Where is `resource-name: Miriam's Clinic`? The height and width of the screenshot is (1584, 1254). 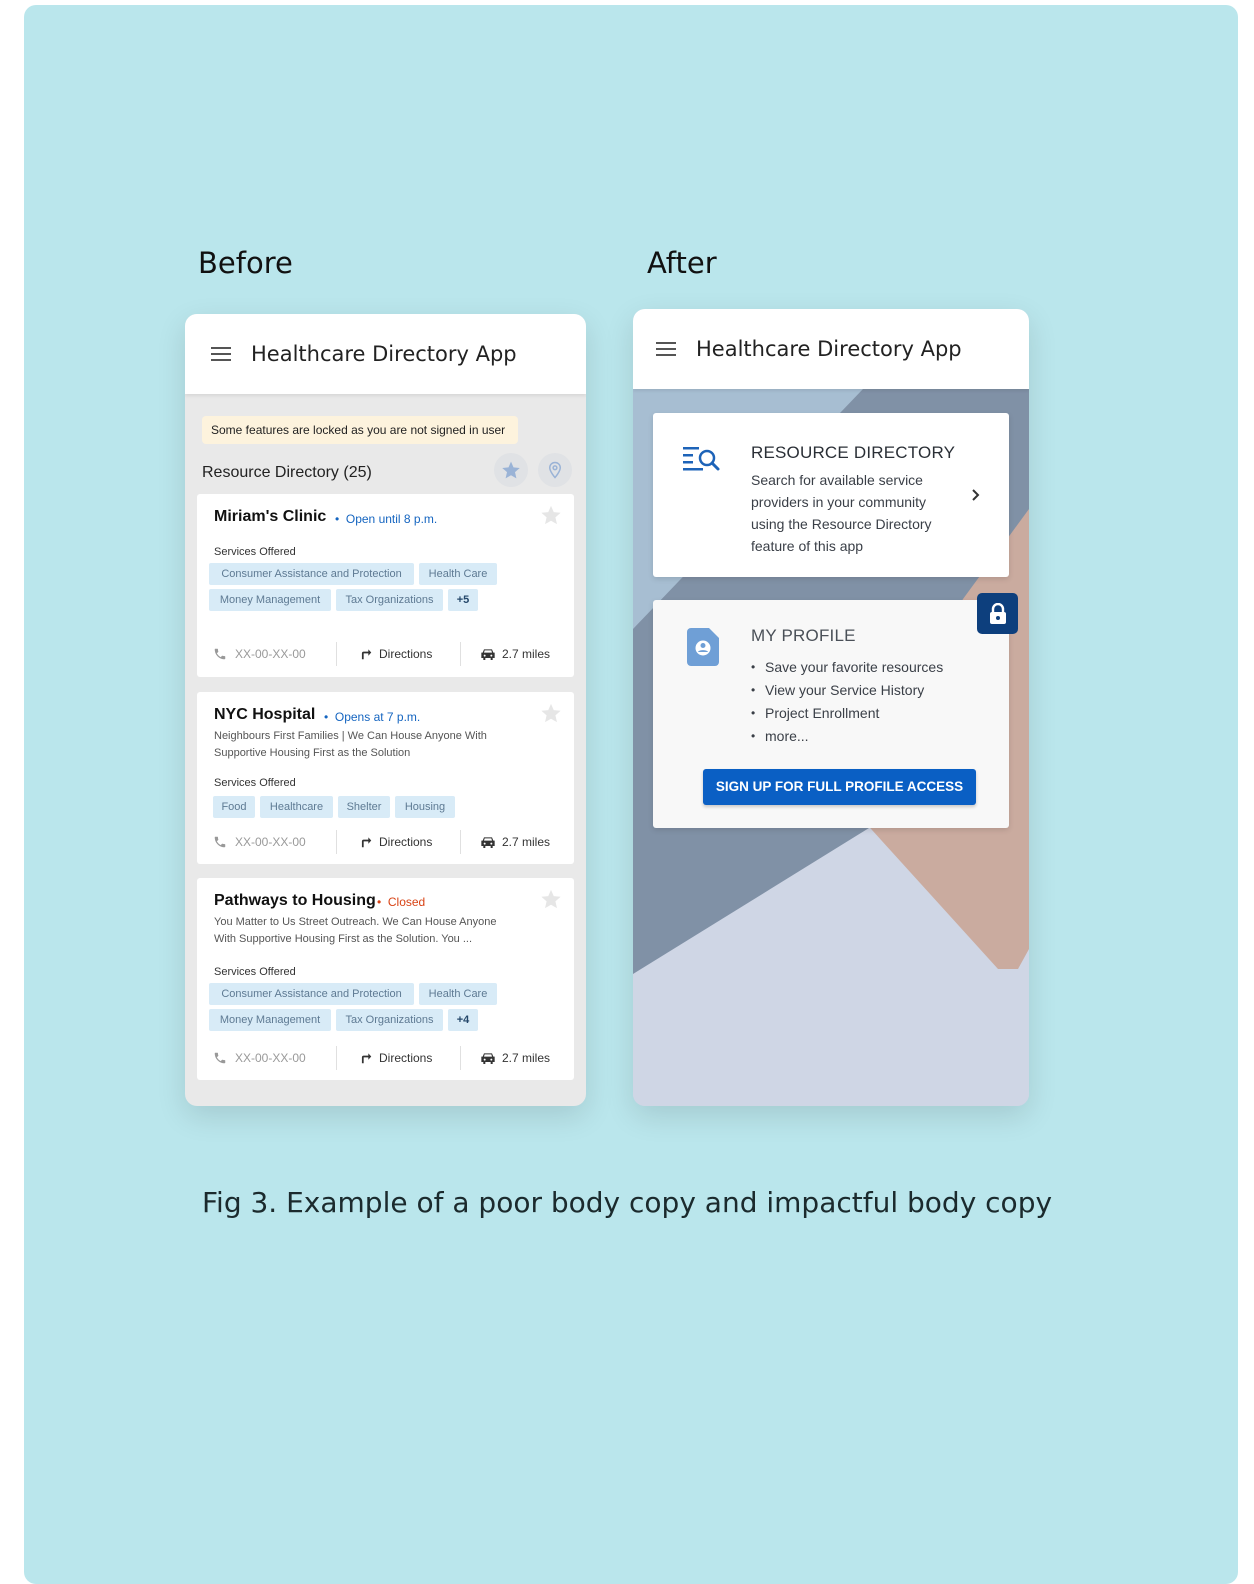 resource-name: Miriam's Clinic is located at coordinates (270, 516).